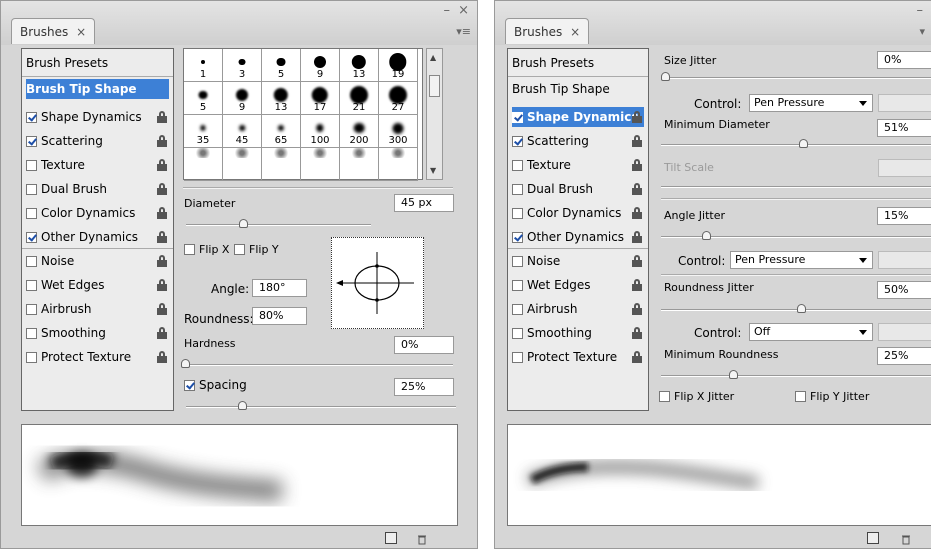 This screenshot has height=549, width=931. Describe the element at coordinates (904, 356) in the screenshot. I see `minimum-roundness-value: 25%` at that location.